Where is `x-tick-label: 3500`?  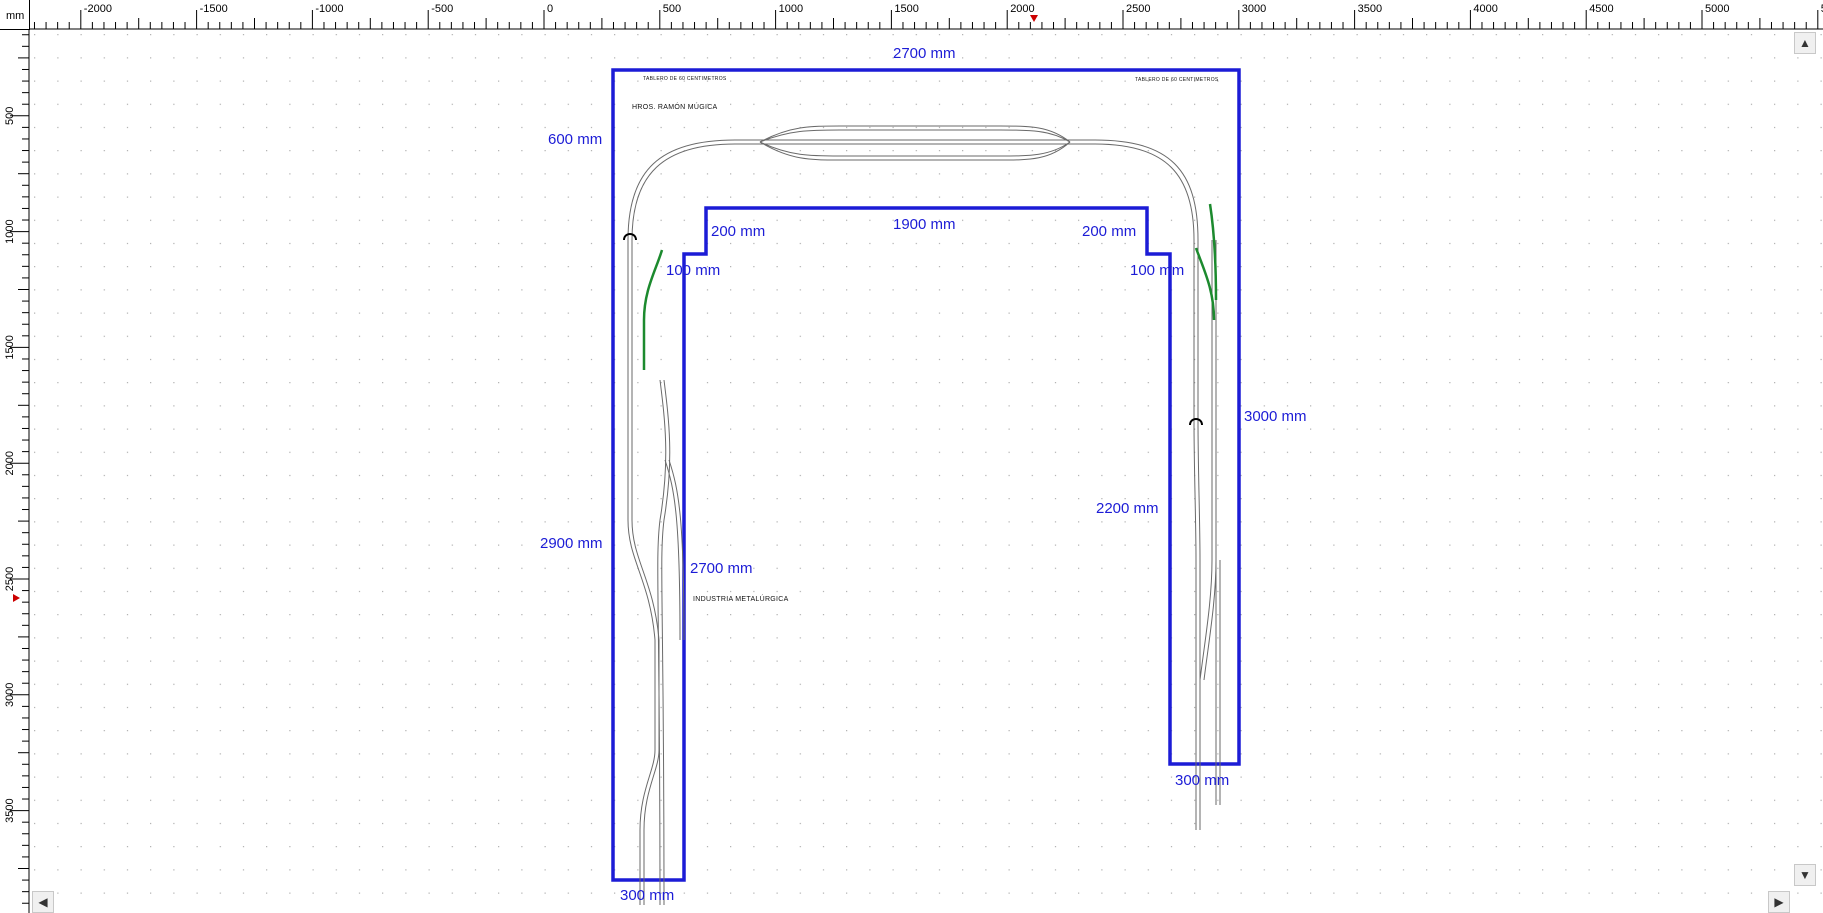 x-tick-label: 3500 is located at coordinates (1370, 9).